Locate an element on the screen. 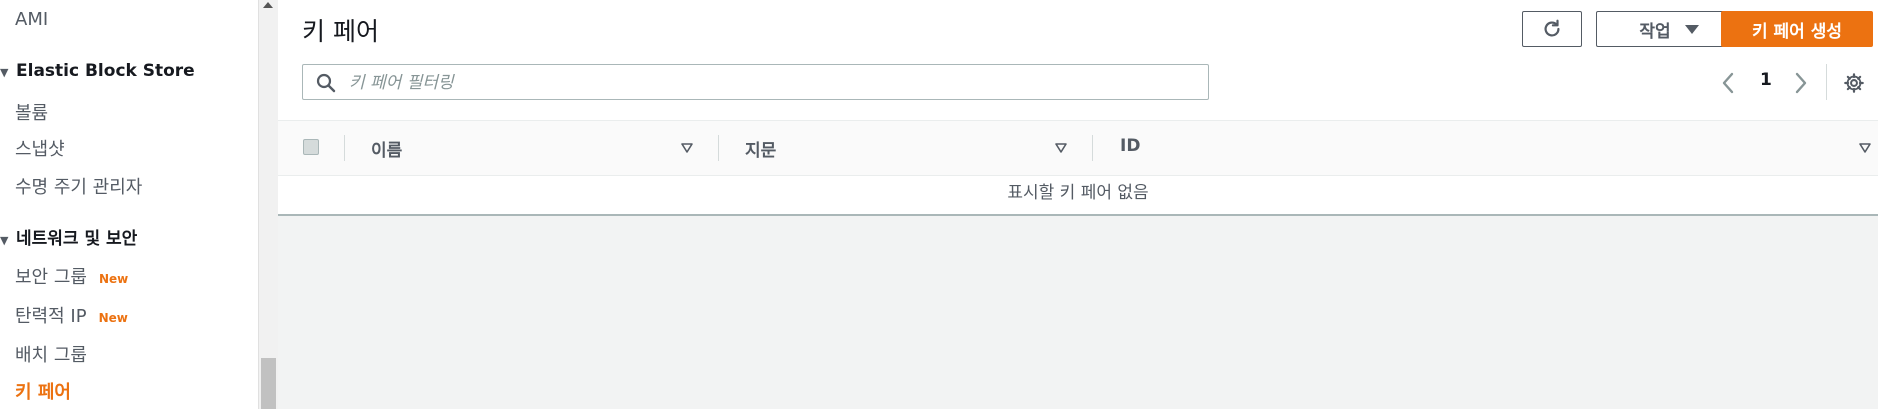  sidebar-scrollbar is located at coordinates (268, 204).